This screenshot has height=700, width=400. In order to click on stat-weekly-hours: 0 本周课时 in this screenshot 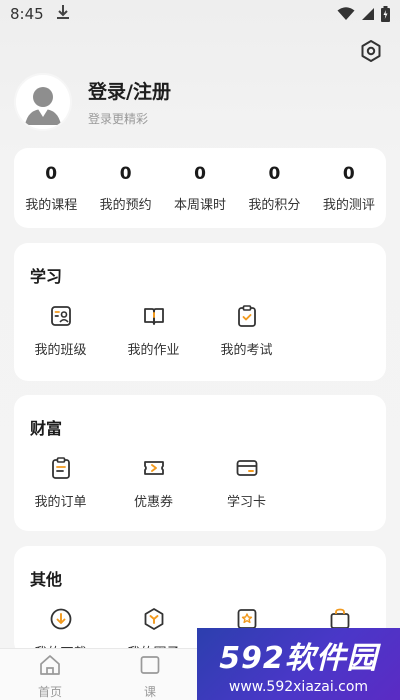, I will do `click(200, 188)`.